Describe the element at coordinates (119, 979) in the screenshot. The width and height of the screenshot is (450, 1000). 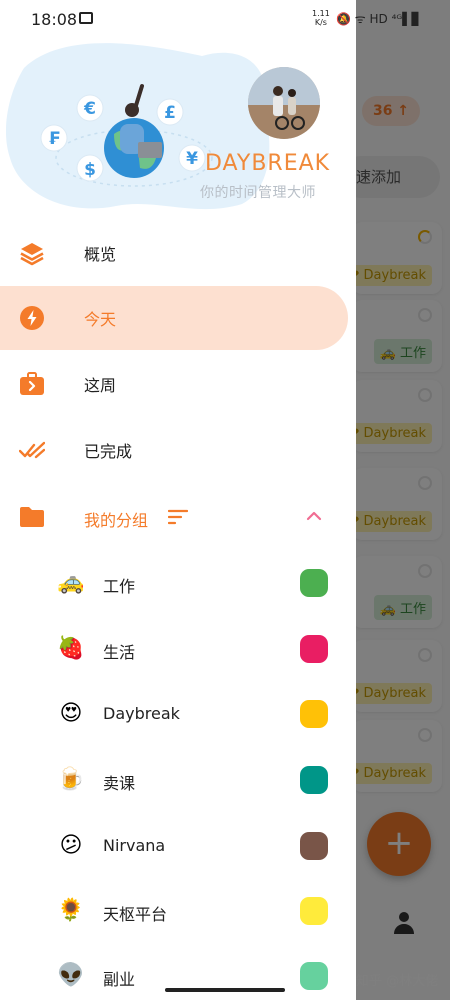
I see `group-label: 副业` at that location.